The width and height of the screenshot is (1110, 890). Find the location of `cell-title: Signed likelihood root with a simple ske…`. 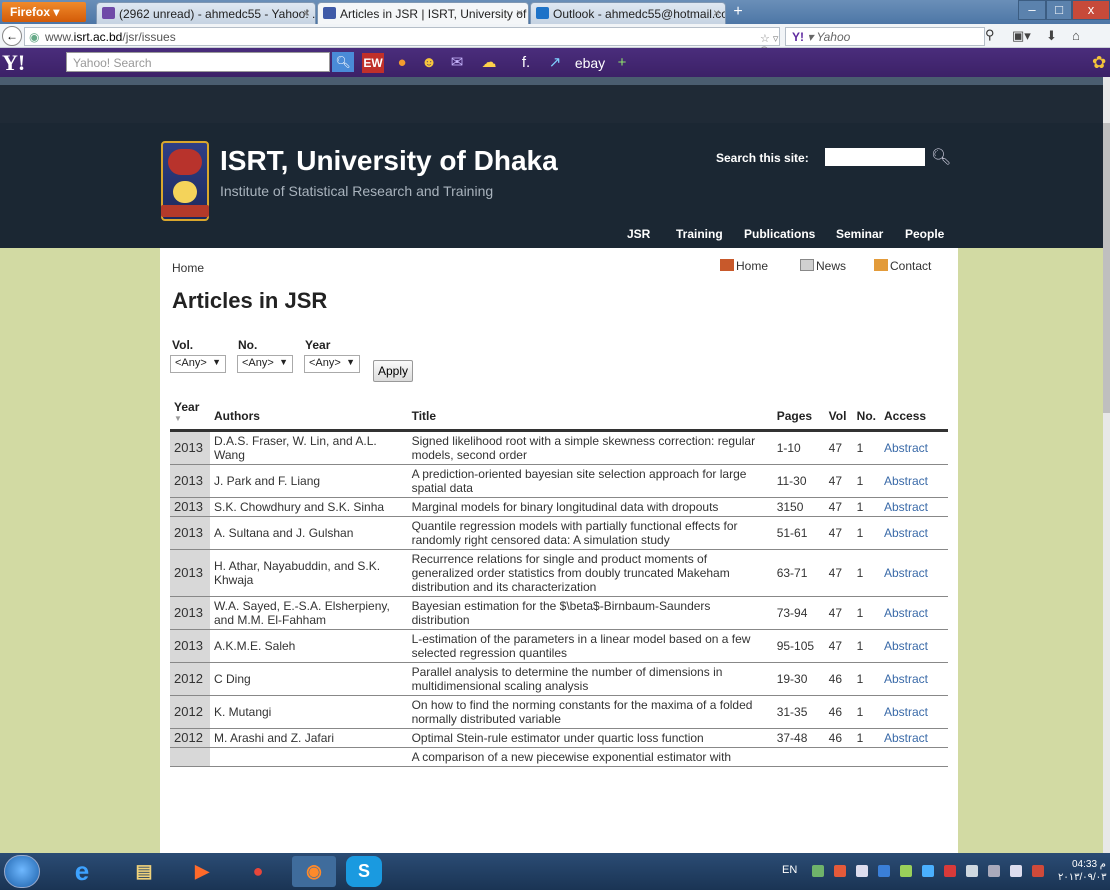

cell-title: Signed likelihood root with a simple ske… is located at coordinates (590, 447).